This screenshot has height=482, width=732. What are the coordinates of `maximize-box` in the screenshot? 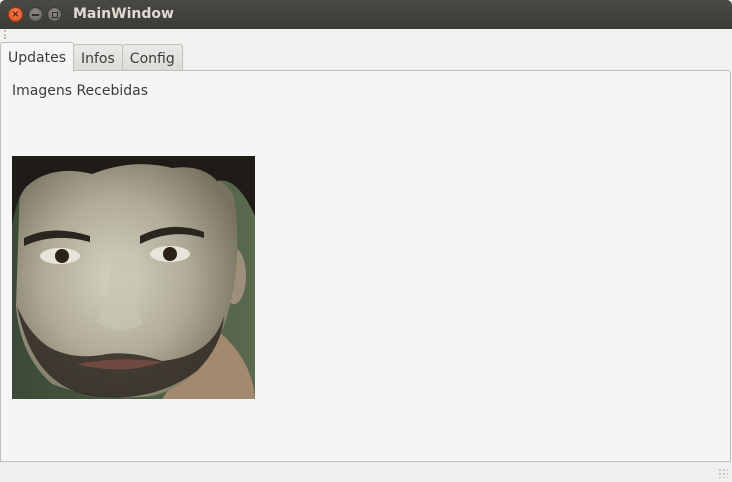 It's located at (54, 14).